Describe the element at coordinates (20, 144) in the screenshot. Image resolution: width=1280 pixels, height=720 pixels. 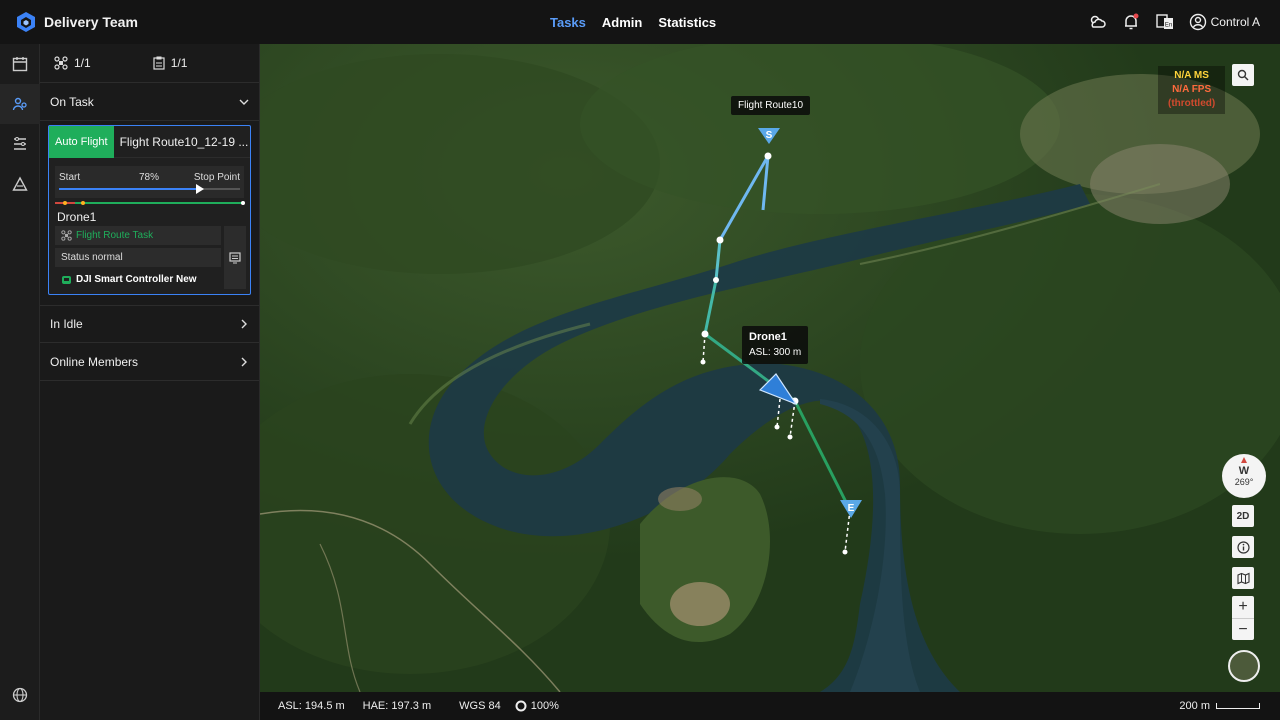
I see `rail-routes` at that location.